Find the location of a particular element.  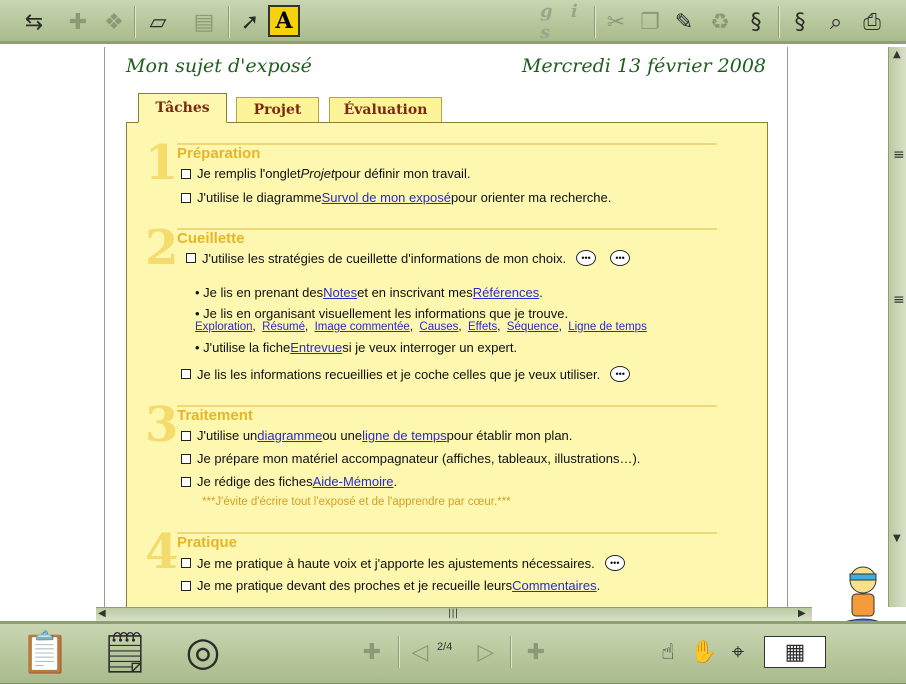

home-icon: ⇆ is located at coordinates (34, 22).